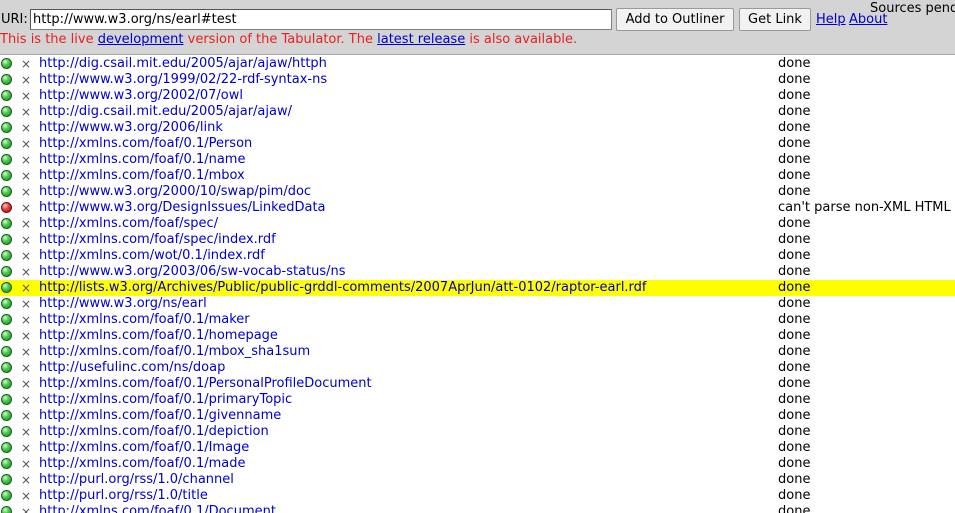 The height and width of the screenshot is (513, 955). What do you see at coordinates (145, 144) in the screenshot?
I see `source-uri-link: http://xmlns.com/foaf/0.1/Person` at bounding box center [145, 144].